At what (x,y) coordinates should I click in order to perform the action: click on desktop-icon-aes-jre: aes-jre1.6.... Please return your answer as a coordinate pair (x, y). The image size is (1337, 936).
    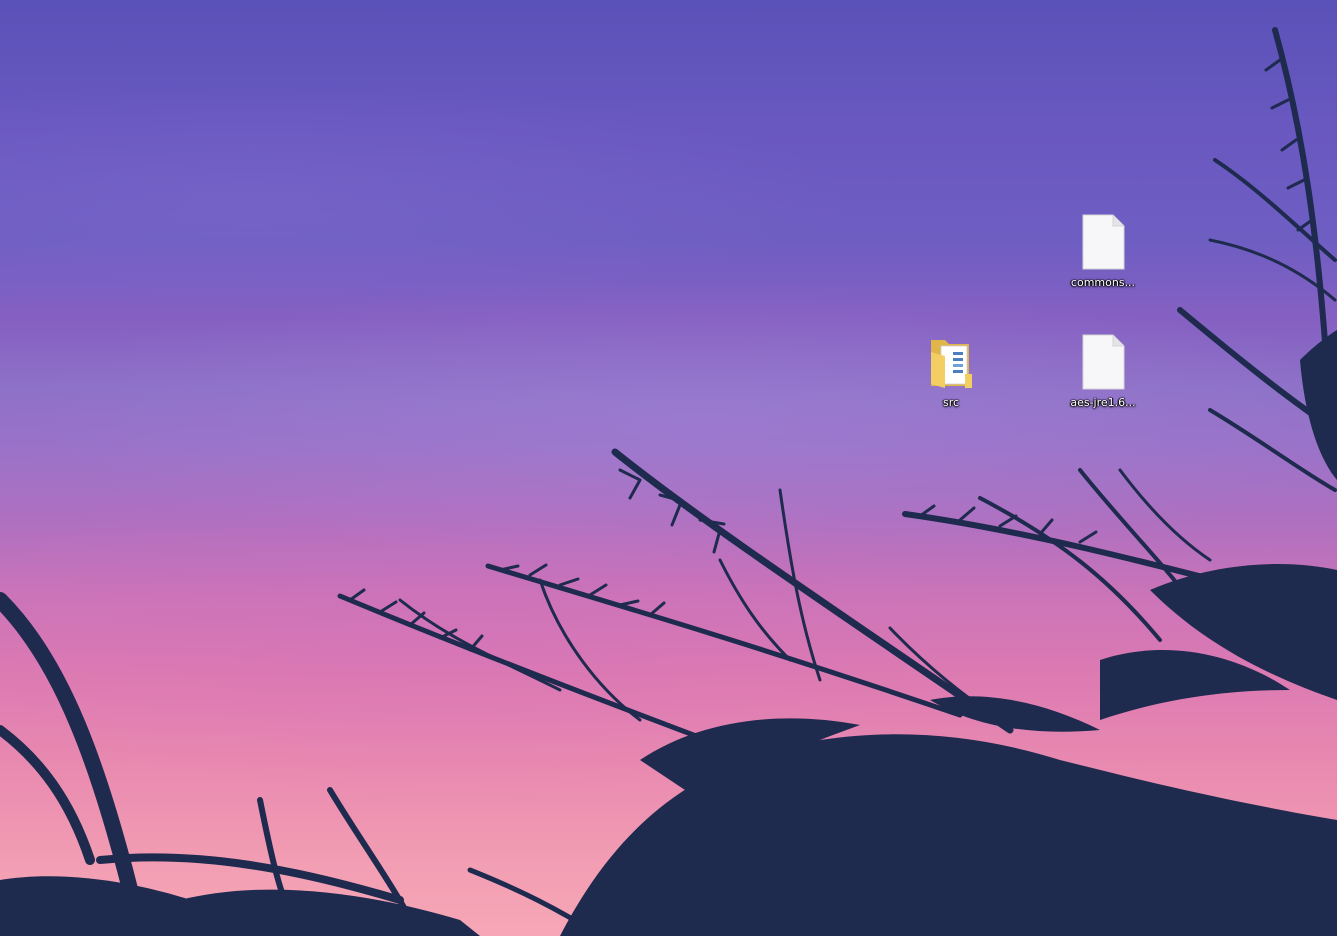
    Looking at the image, I should click on (1103, 377).